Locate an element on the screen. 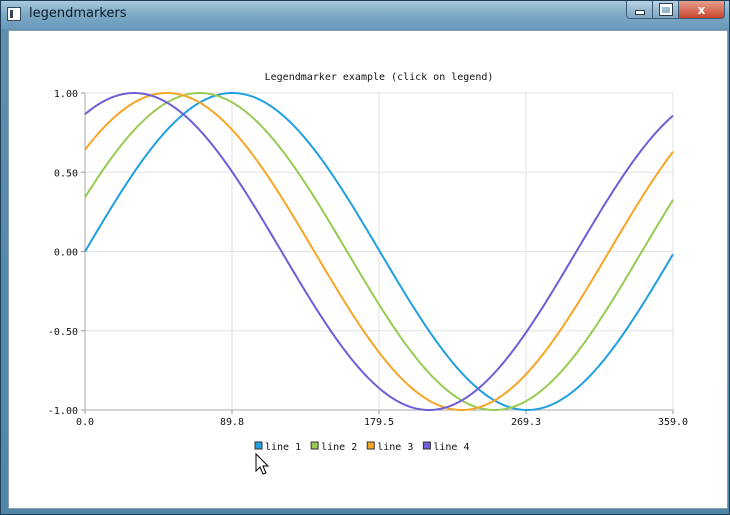 This screenshot has height=515, width=730. y-tick-label: 0.00 is located at coordinates (66, 253).